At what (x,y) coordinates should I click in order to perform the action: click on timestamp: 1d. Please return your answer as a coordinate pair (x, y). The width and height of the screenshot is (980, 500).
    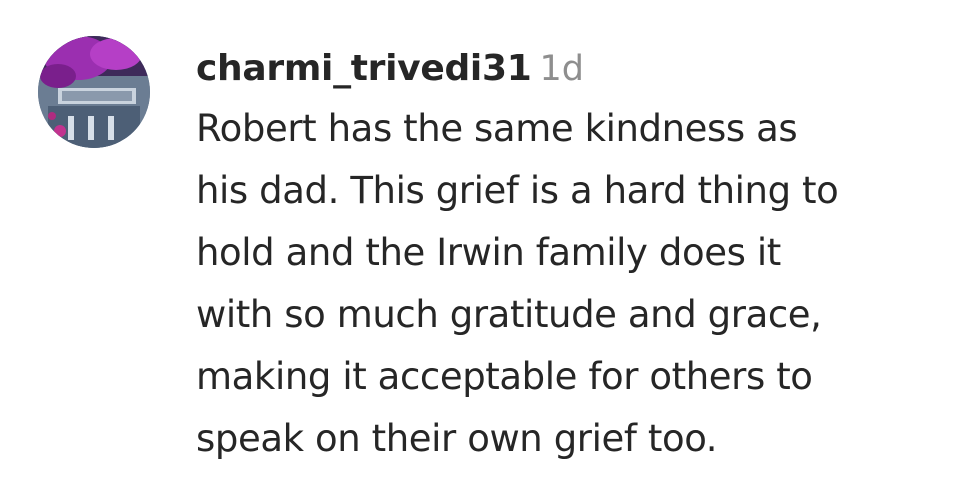
    Looking at the image, I should click on (561, 69).